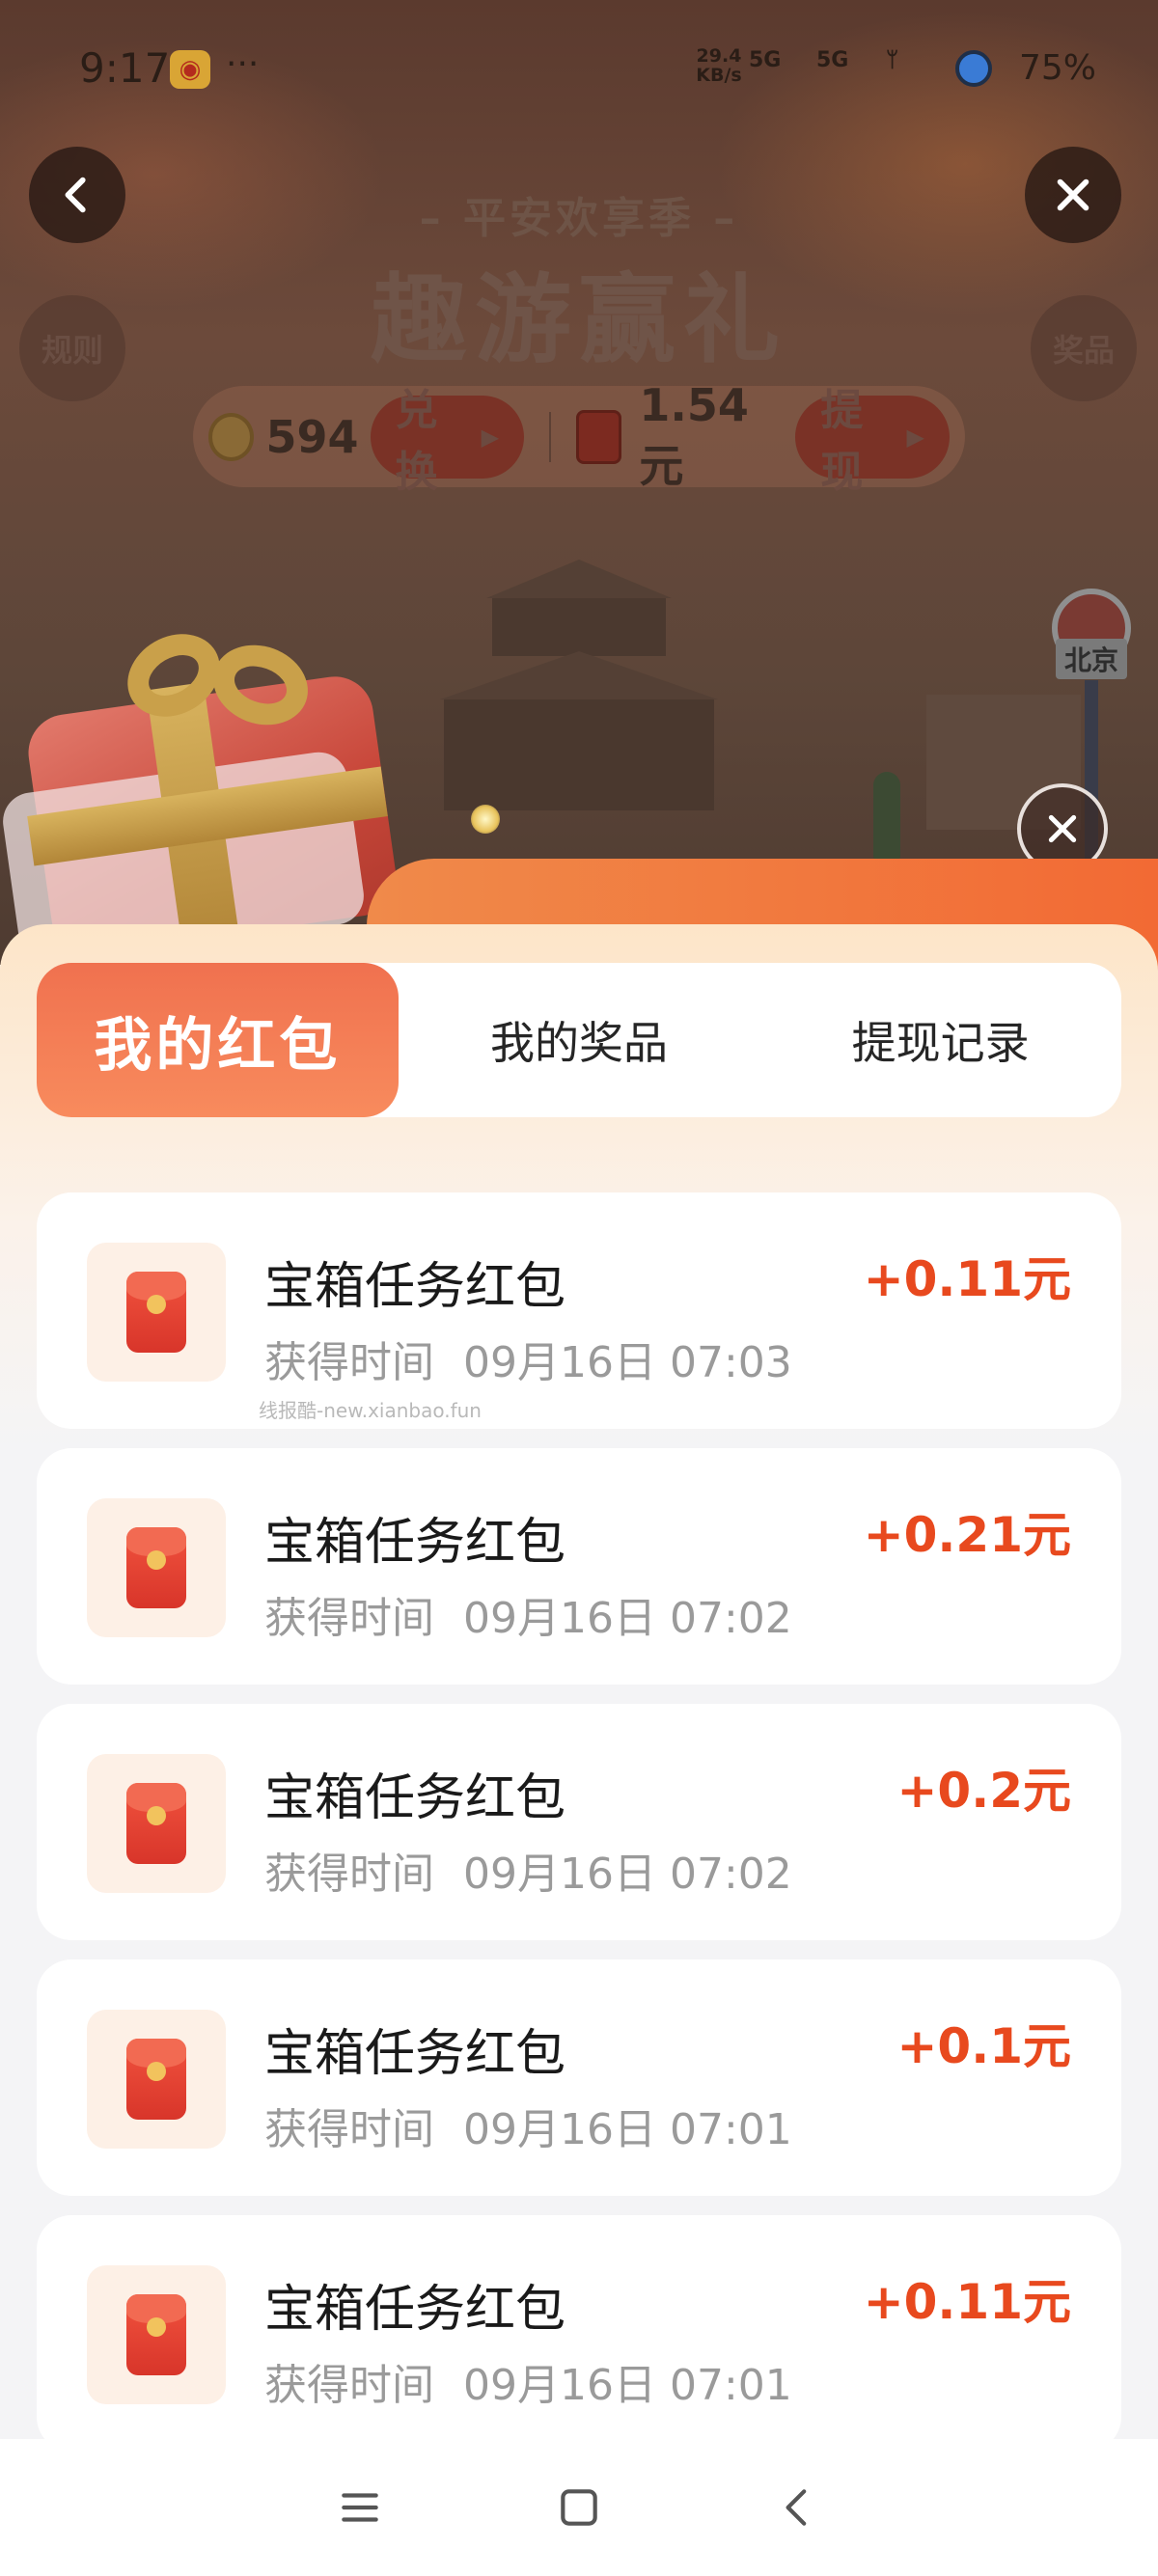  Describe the element at coordinates (579, 320) in the screenshot. I see `banner-title: 趣游赢礼` at that location.